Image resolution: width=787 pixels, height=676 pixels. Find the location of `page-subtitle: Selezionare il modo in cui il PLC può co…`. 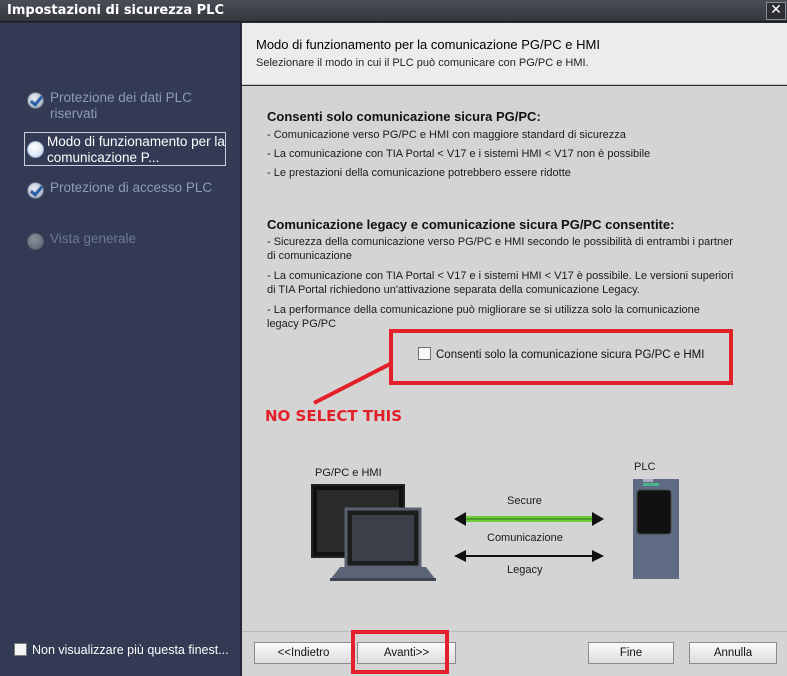

page-subtitle: Selezionare il modo in cui il PLC può co… is located at coordinates (422, 63).